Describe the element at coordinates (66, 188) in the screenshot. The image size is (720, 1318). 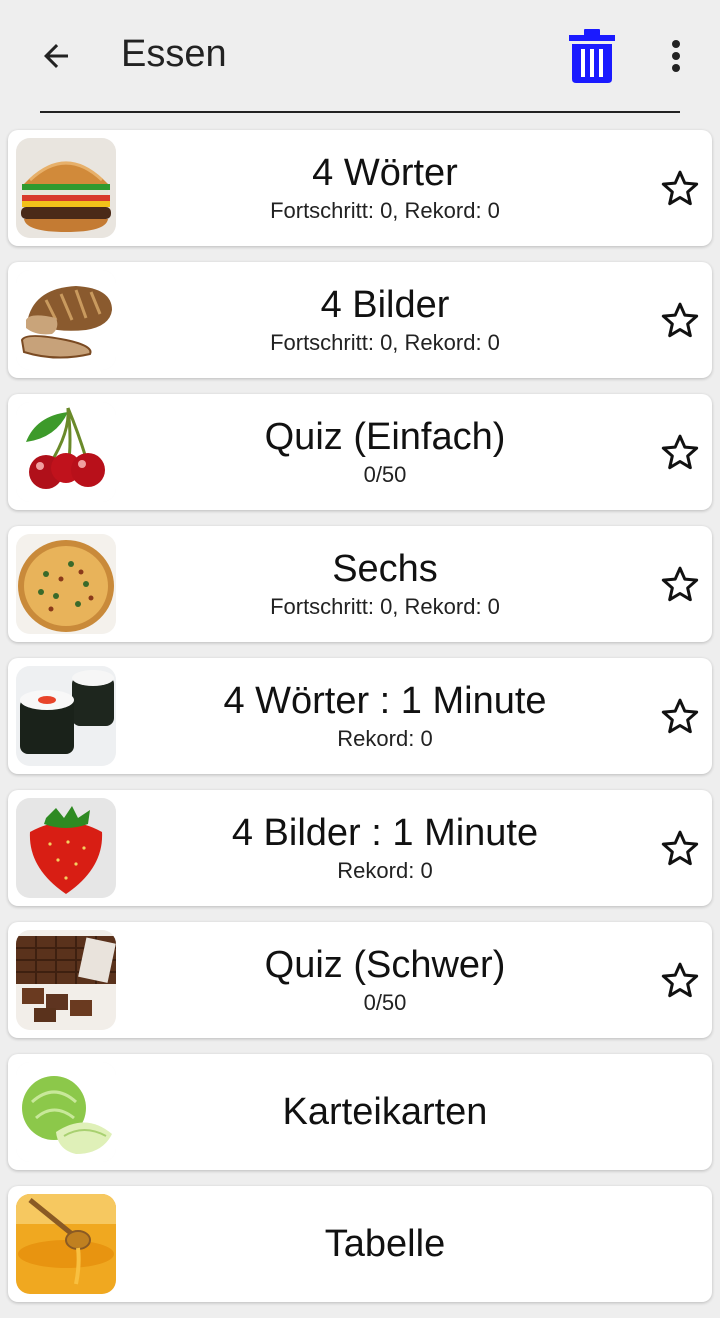
I see `burger-image` at that location.